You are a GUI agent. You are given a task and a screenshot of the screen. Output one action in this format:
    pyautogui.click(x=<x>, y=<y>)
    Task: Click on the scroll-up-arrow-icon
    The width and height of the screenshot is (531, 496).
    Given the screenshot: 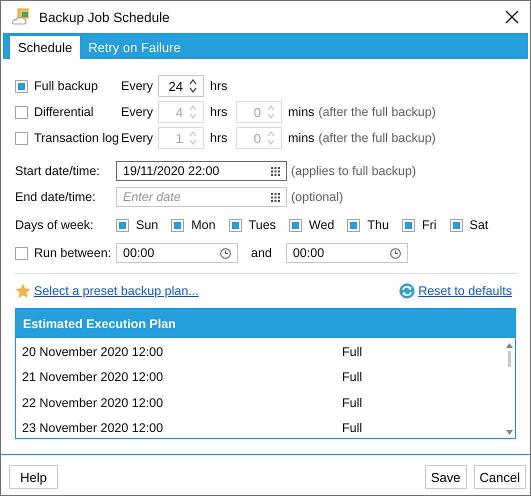 What is the action you would take?
    pyautogui.click(x=509, y=345)
    